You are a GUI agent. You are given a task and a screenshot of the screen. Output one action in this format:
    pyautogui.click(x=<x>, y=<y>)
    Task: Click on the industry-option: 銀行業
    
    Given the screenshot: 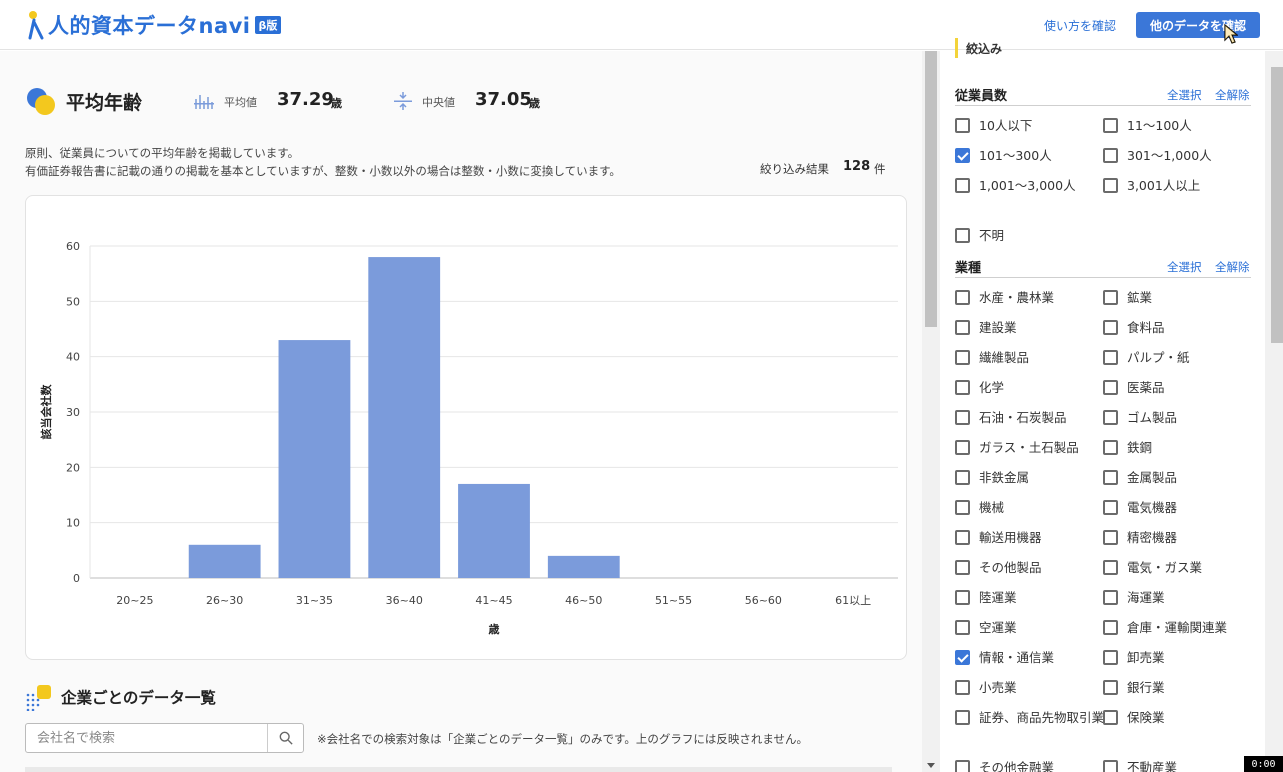 What is the action you would take?
    pyautogui.click(x=1134, y=688)
    